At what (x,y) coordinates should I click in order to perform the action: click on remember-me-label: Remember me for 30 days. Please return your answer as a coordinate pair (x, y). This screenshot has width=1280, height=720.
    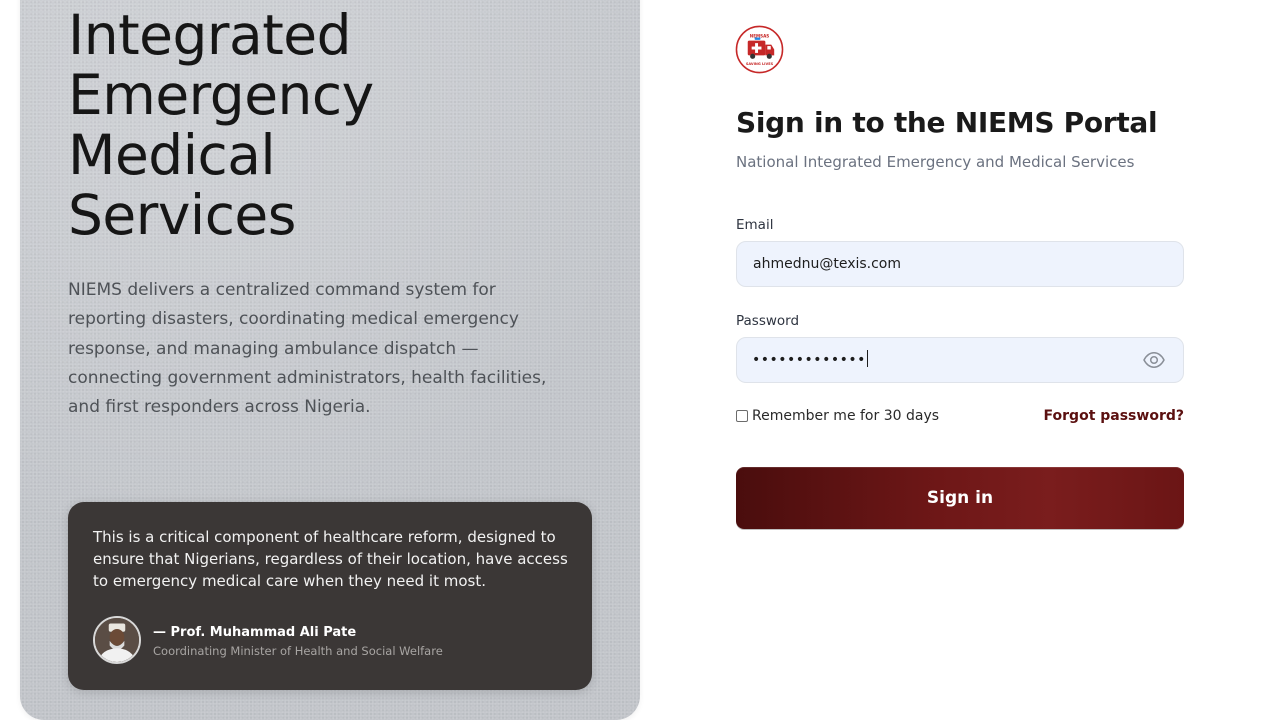
    Looking at the image, I should click on (846, 416).